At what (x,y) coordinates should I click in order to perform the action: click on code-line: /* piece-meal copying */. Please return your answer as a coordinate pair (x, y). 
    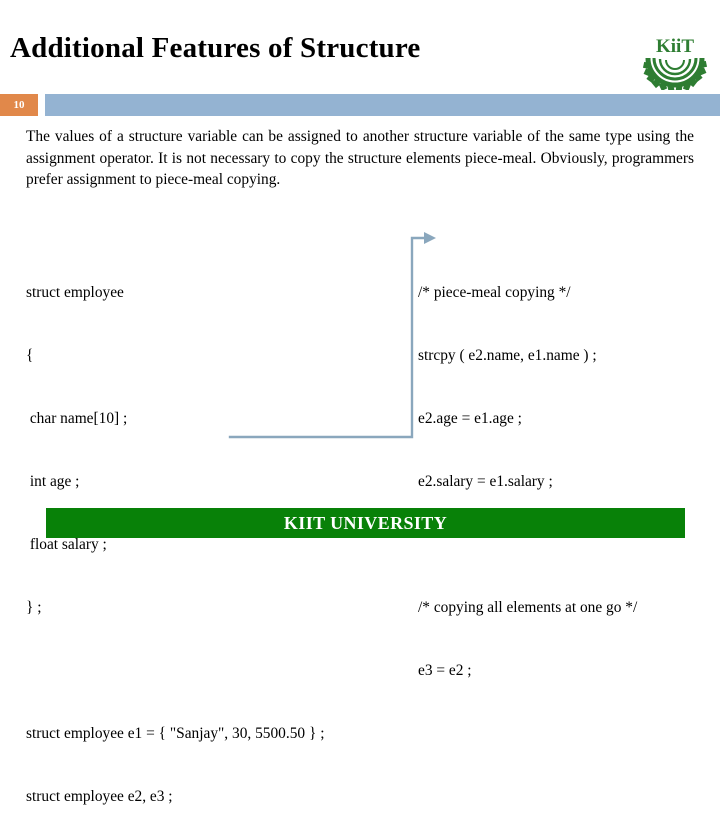
    Looking at the image, I should click on (494, 292).